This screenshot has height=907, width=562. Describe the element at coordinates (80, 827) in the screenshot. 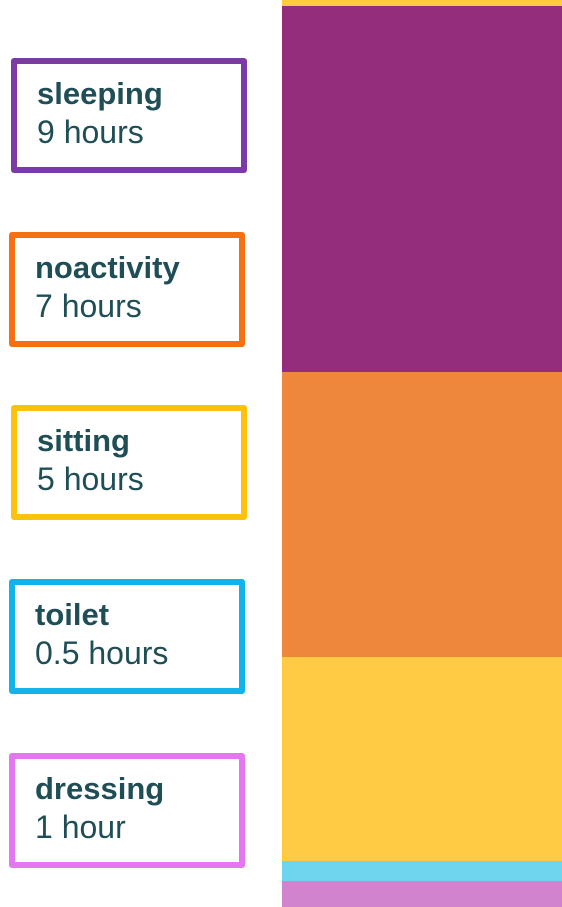

I see `legend-duration: 1 hour` at that location.